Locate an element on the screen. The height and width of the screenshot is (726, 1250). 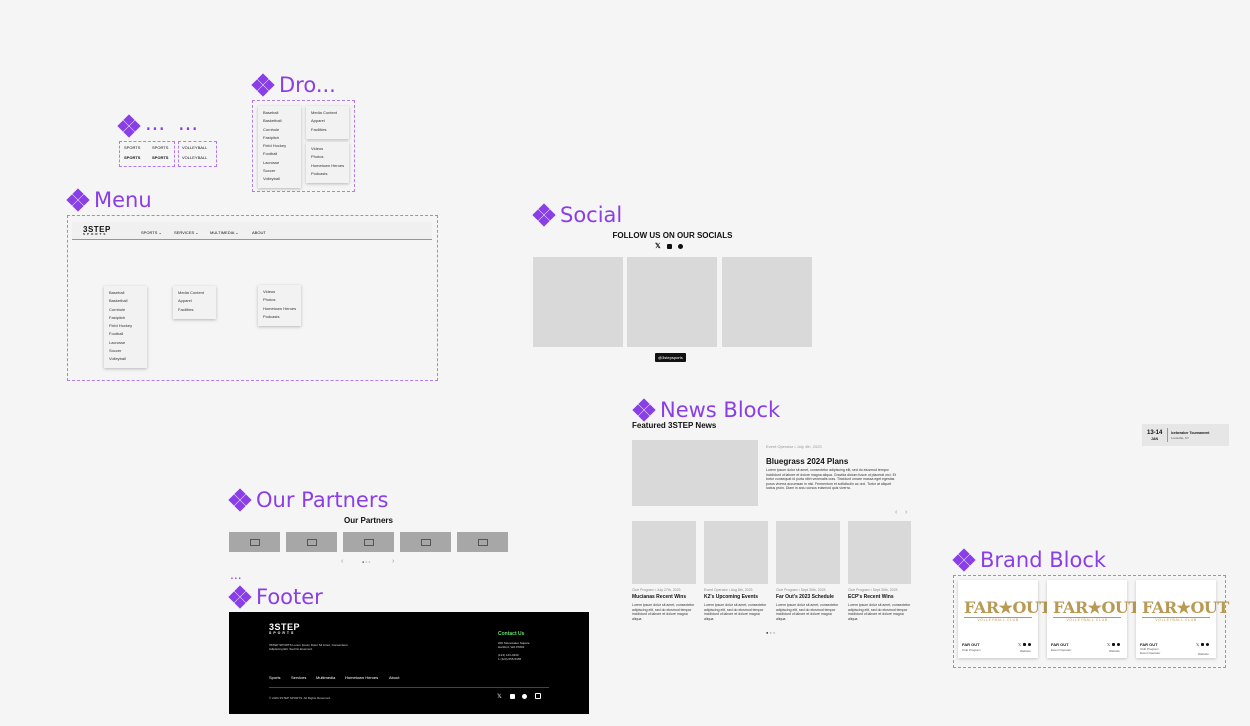
news-featured-title: Bluegrass 2024 Plans is located at coordinates (807, 461).